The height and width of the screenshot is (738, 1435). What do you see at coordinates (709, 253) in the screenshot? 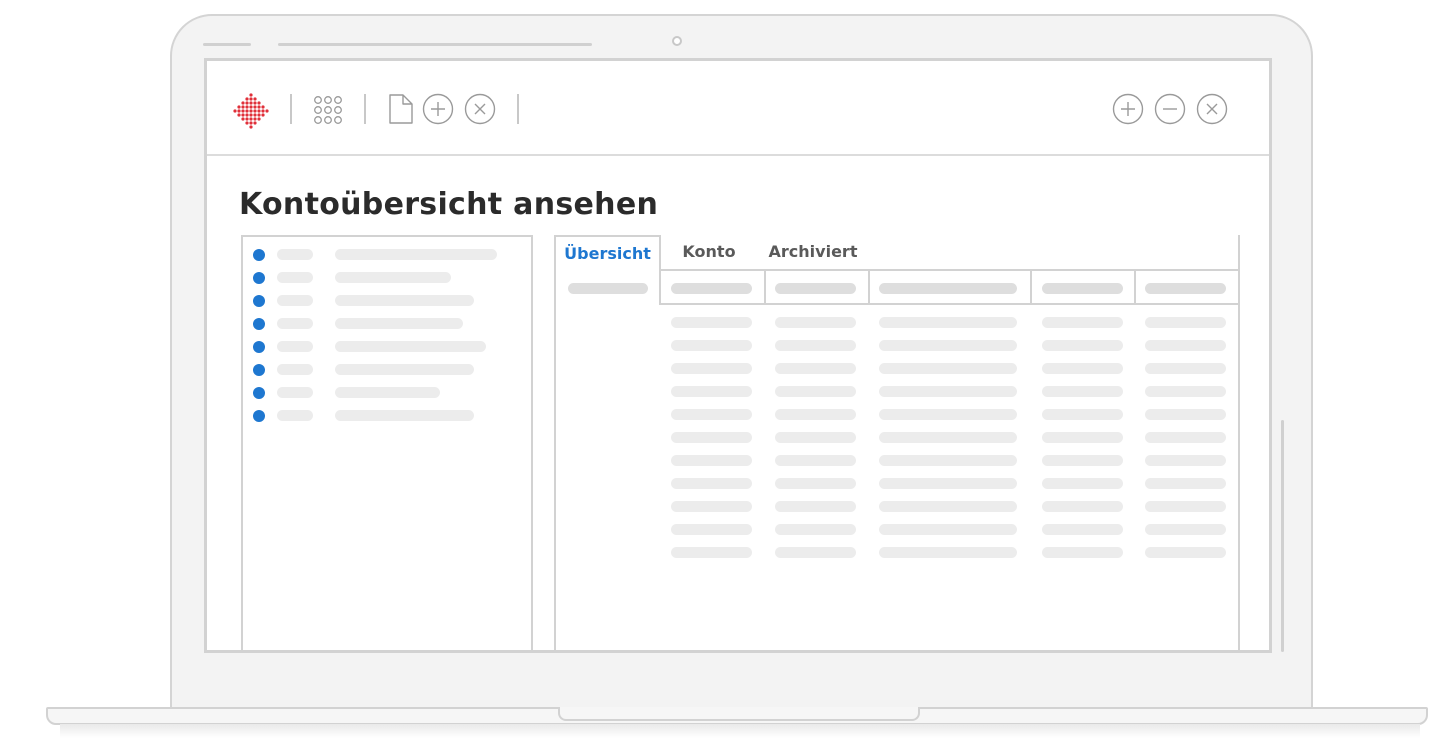
I see `tab-konto: Konto` at bounding box center [709, 253].